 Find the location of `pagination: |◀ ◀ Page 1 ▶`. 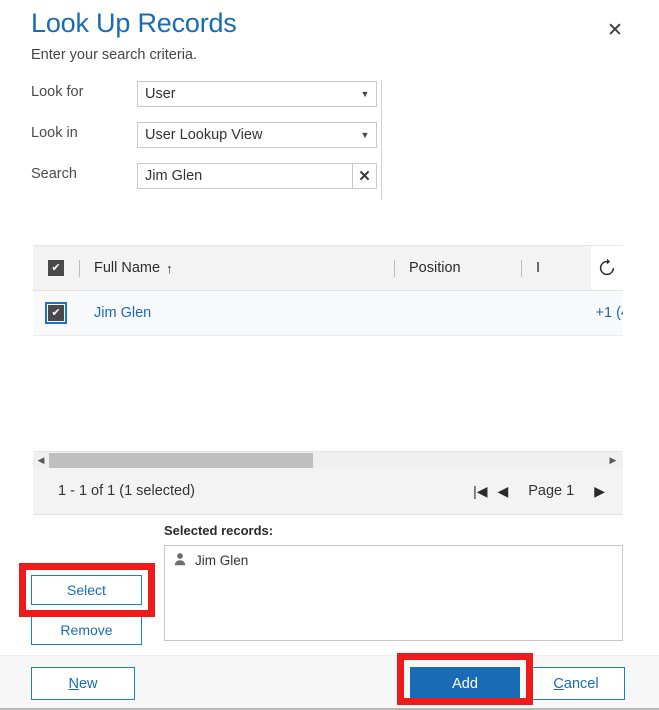

pagination: |◀ ◀ Page 1 ▶ is located at coordinates (539, 491).